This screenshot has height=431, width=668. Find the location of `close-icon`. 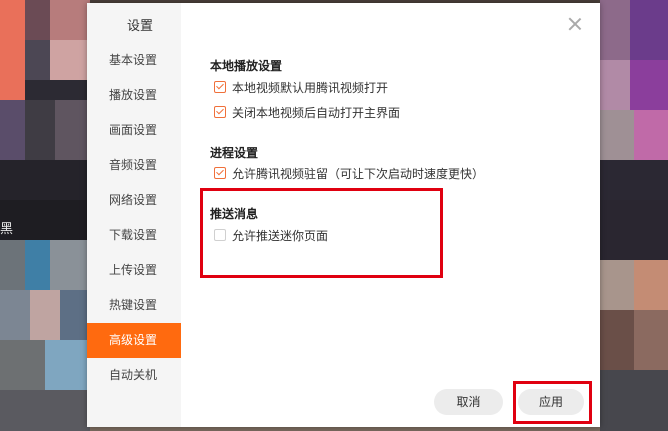

close-icon is located at coordinates (575, 24).